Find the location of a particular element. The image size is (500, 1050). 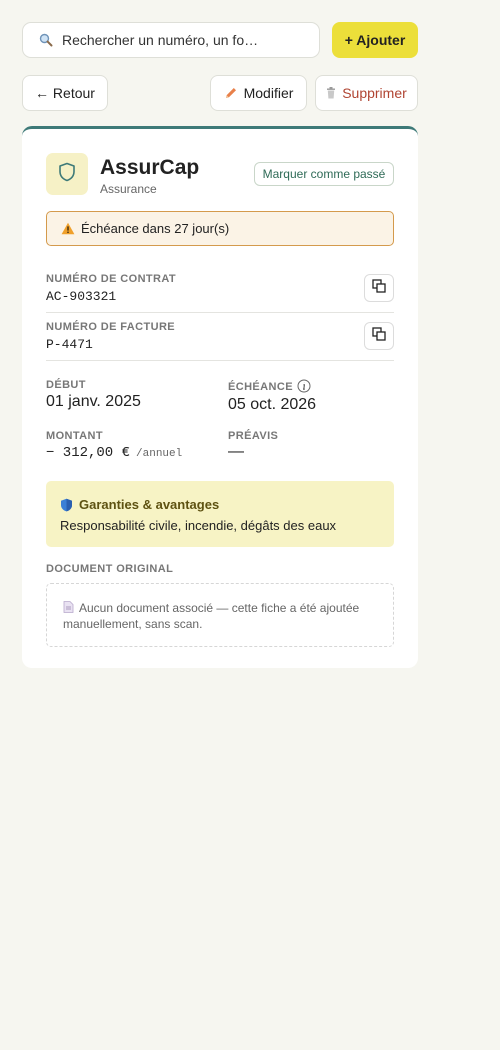

shield-badge-icon is located at coordinates (66, 505).